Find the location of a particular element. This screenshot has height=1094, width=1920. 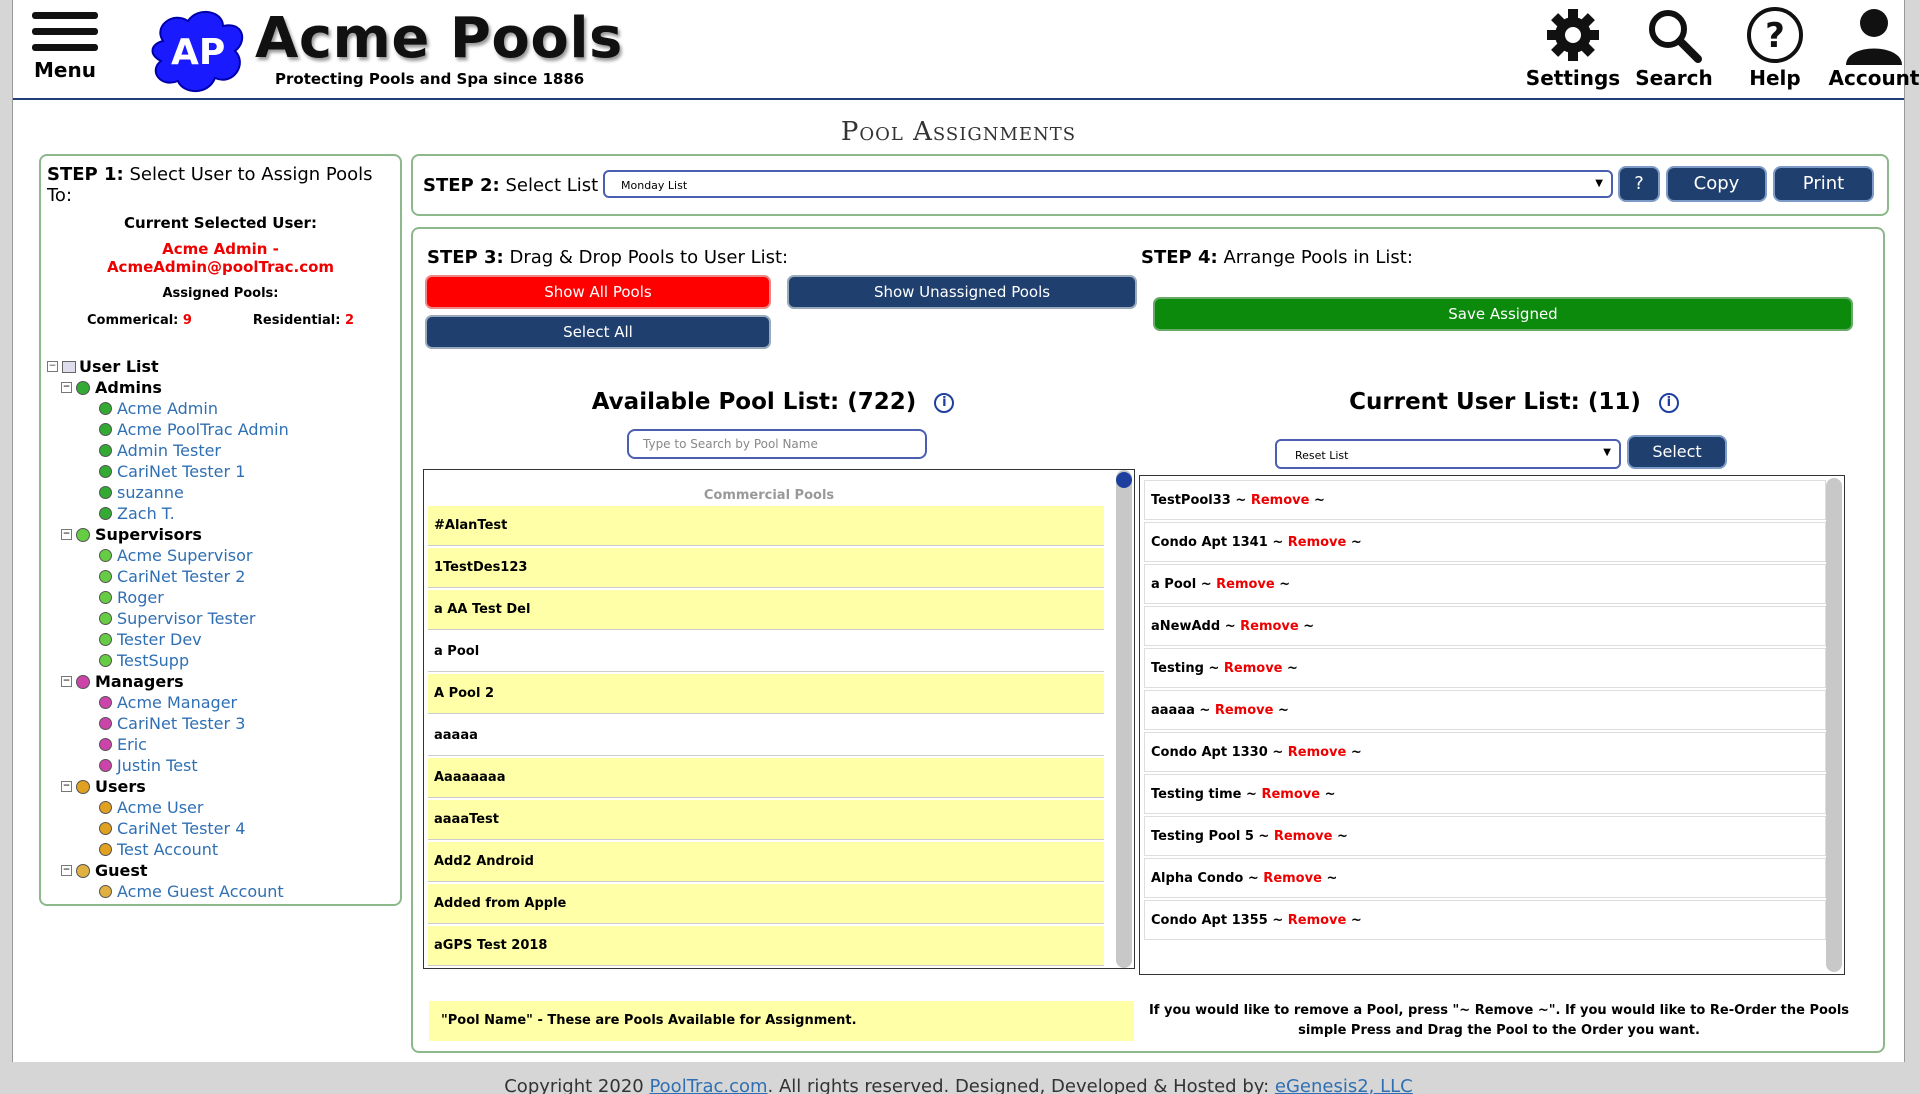

tree-user-label: Justin Test is located at coordinates (157, 765).